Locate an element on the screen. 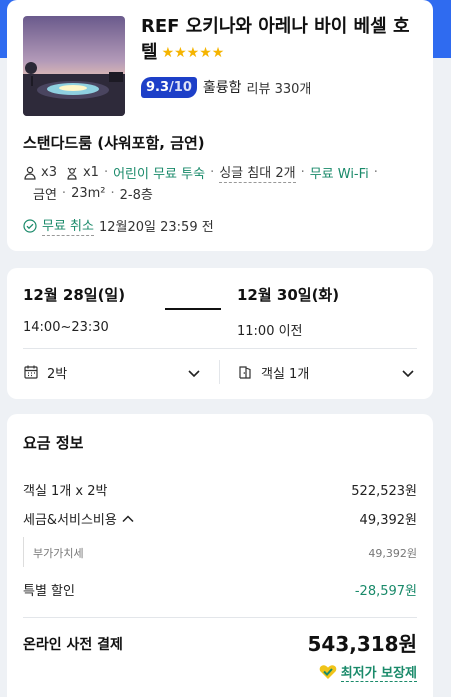  score-value: 9.3 is located at coordinates (158, 87).